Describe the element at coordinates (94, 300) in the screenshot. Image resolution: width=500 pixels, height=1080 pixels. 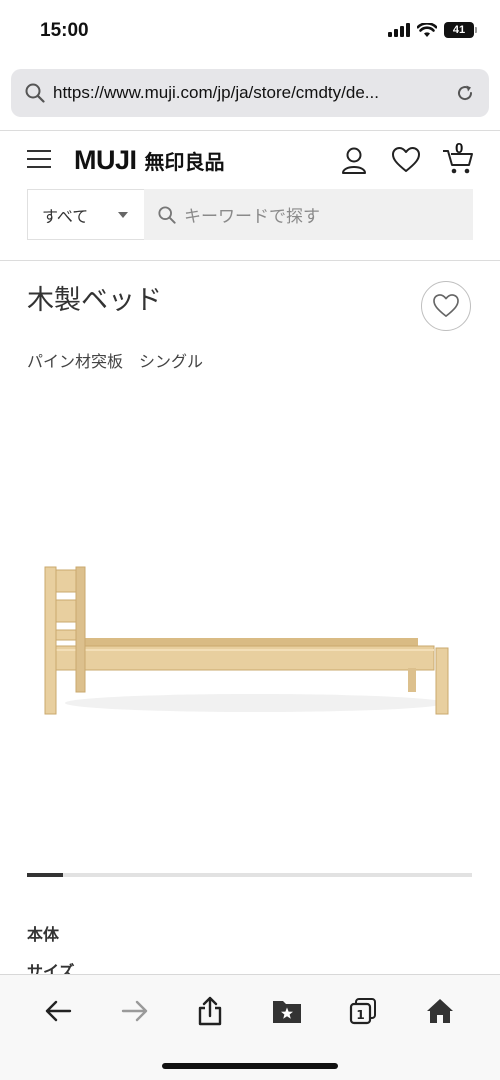
I see `product-title: 木製ベッド` at that location.